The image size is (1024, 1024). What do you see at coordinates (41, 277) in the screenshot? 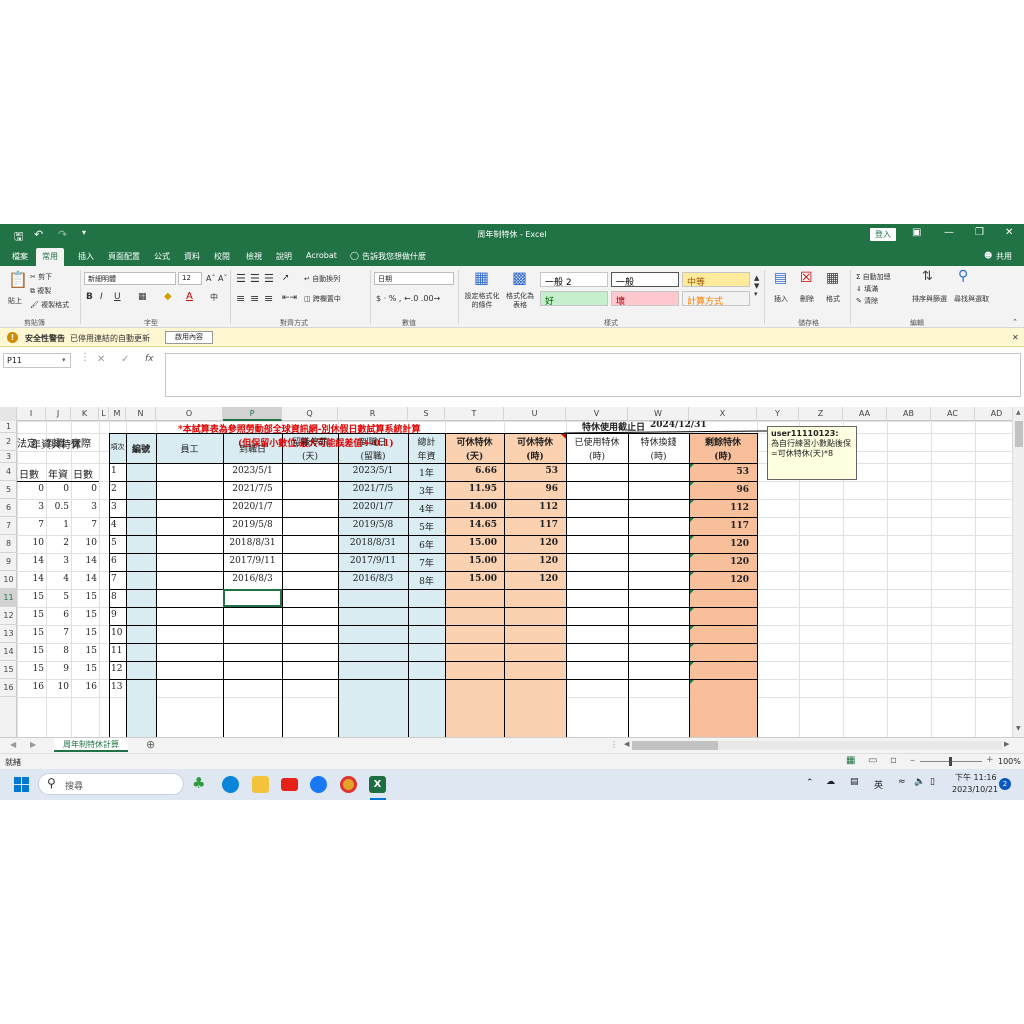
I see `cut-button: ✂ 剪下` at bounding box center [41, 277].